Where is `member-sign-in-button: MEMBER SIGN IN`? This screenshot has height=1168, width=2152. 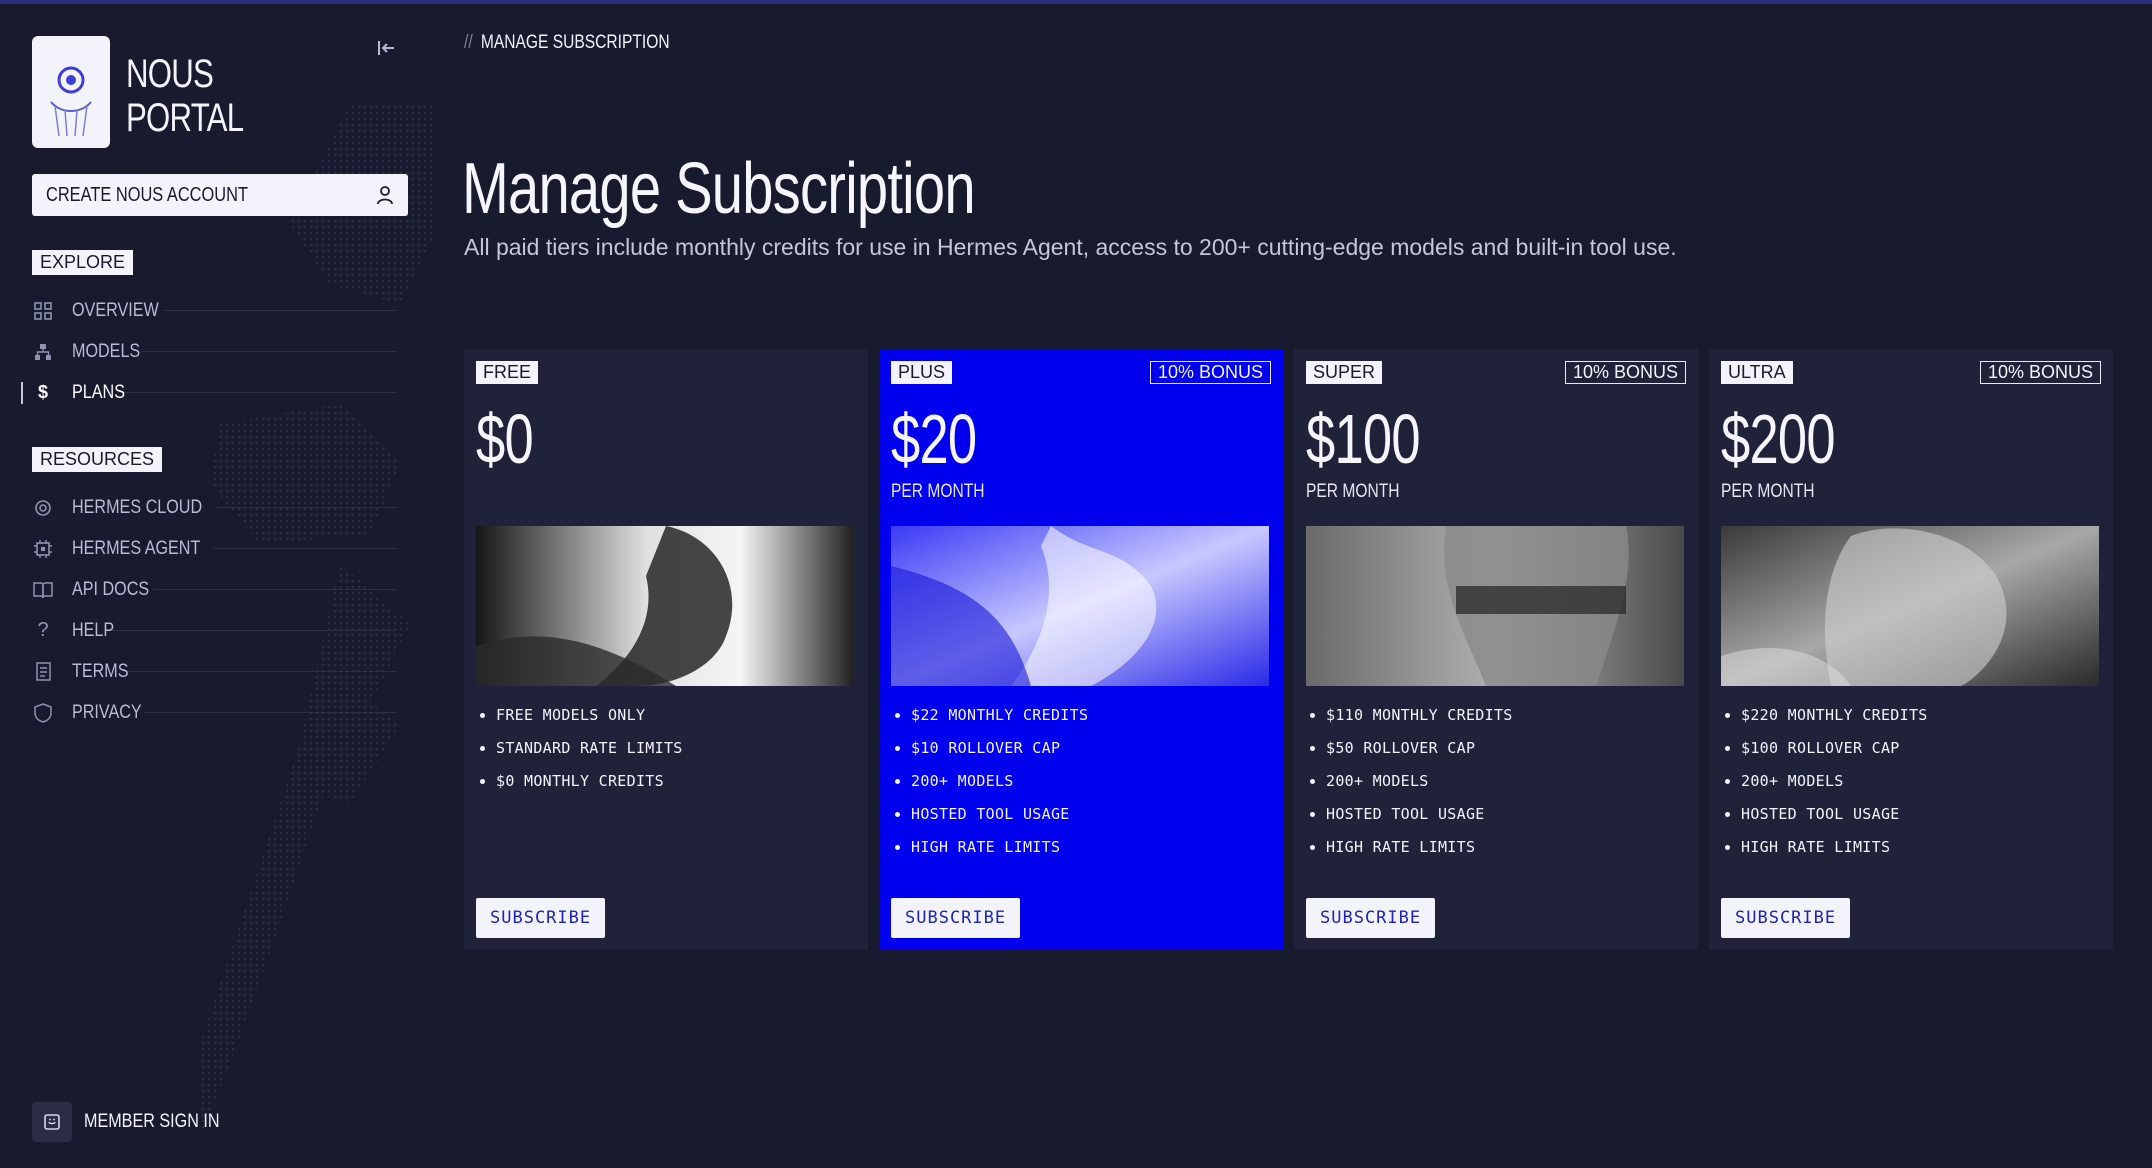
member-sign-in-button: MEMBER SIGN IN is located at coordinates (137, 1122).